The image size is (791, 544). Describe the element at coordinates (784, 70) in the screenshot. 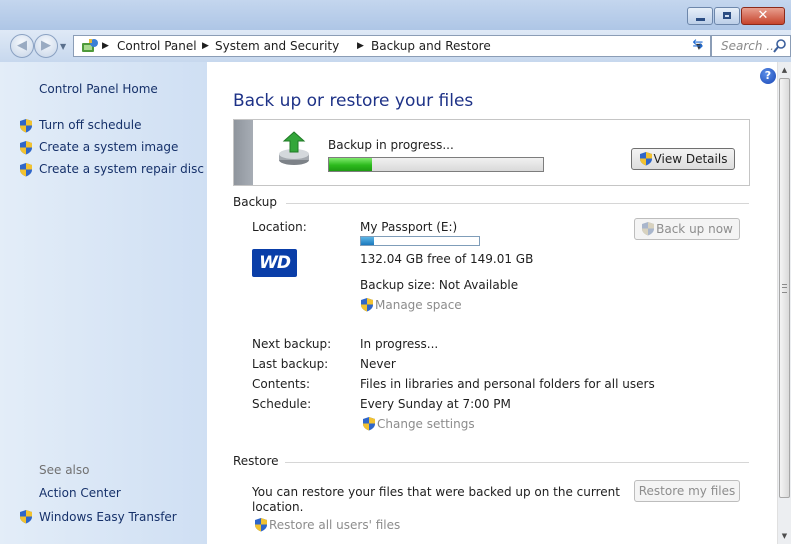

I see `scroll-up-arrow-icon: ▲` at that location.